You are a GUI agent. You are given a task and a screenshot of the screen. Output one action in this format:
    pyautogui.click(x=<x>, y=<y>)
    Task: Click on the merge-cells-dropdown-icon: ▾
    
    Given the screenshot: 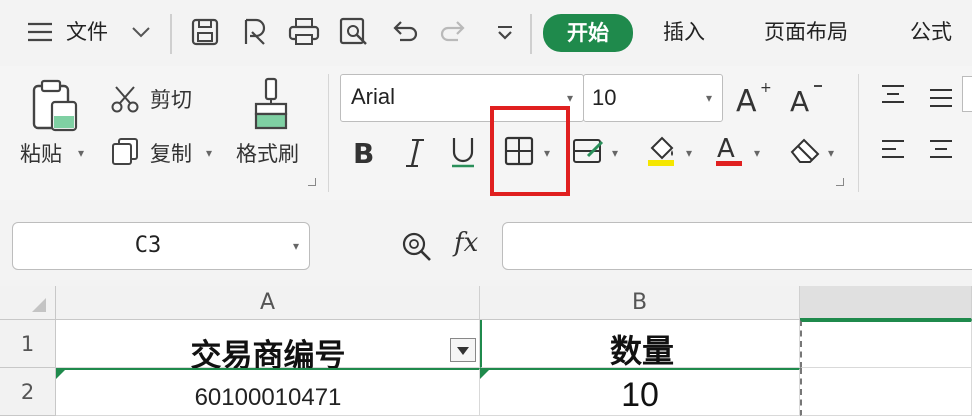 What is the action you would take?
    pyautogui.click(x=615, y=153)
    